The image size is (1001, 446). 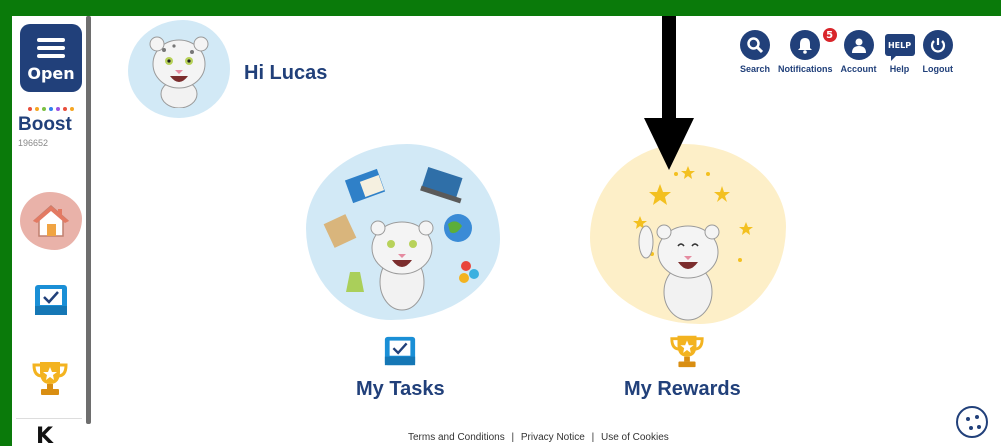 What do you see at coordinates (829, 35) in the screenshot?
I see `notification-badge: 5` at bounding box center [829, 35].